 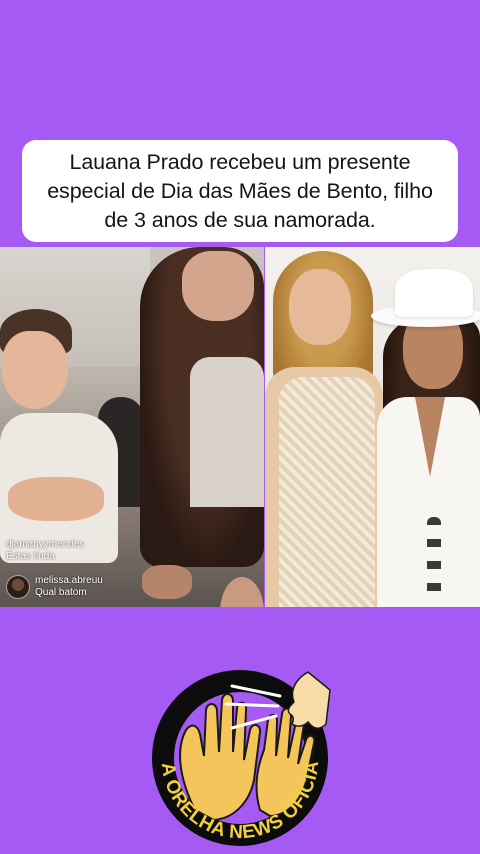 I want to click on blazer-buttons, so click(x=434, y=557).